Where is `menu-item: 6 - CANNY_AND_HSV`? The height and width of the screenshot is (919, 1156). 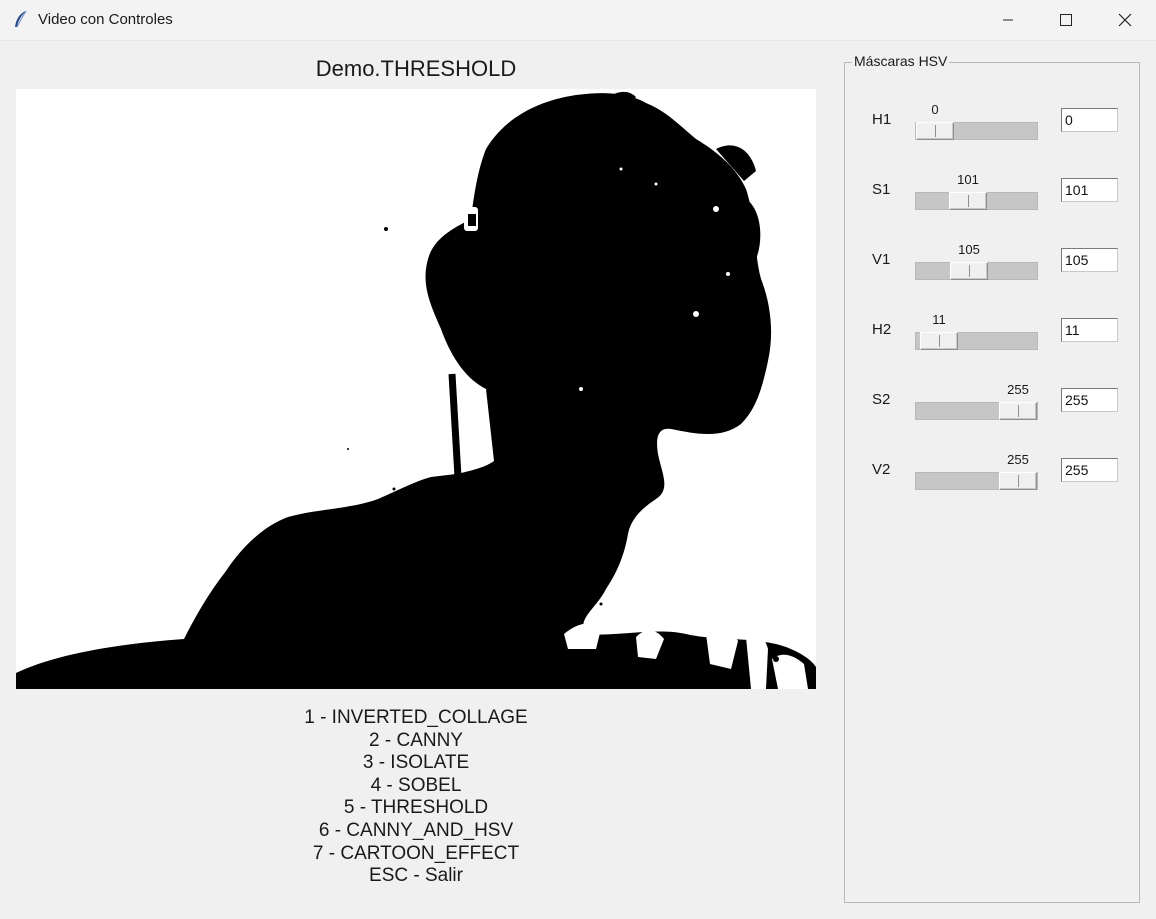 menu-item: 6 - CANNY_AND_HSV is located at coordinates (416, 830).